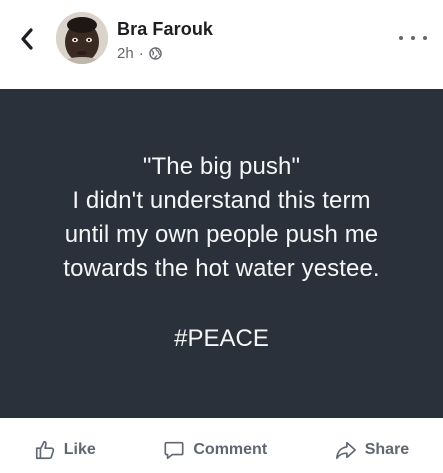 The width and height of the screenshot is (443, 473). Describe the element at coordinates (345, 450) in the screenshot. I see `share-arrow-icon` at that location.